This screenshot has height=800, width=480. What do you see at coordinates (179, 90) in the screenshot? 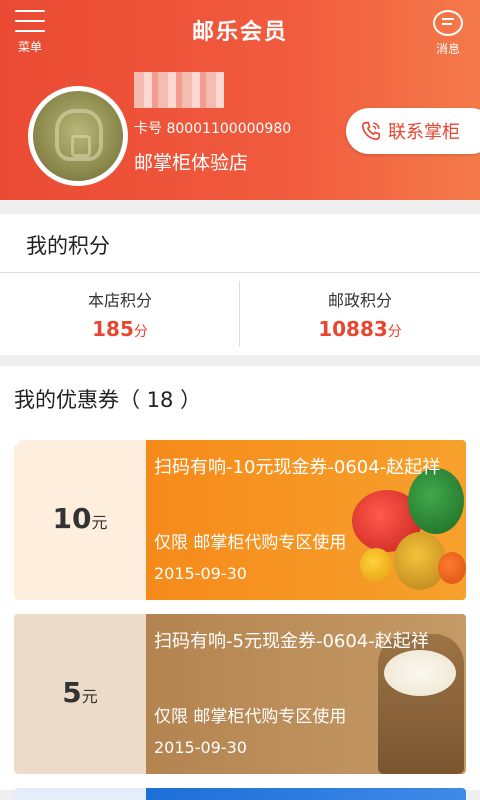
I see `blurred-member-name` at bounding box center [179, 90].